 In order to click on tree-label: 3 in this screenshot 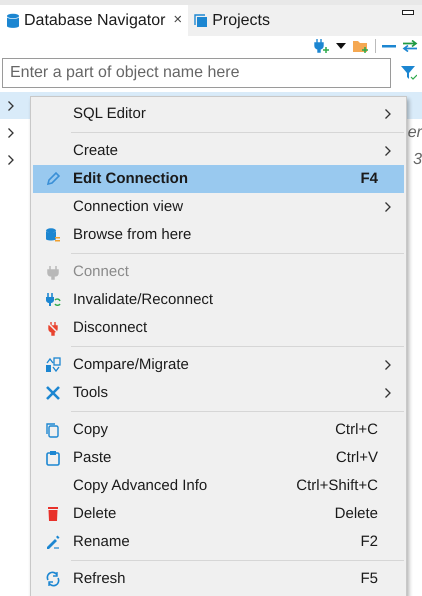, I will do `click(417, 160)`.